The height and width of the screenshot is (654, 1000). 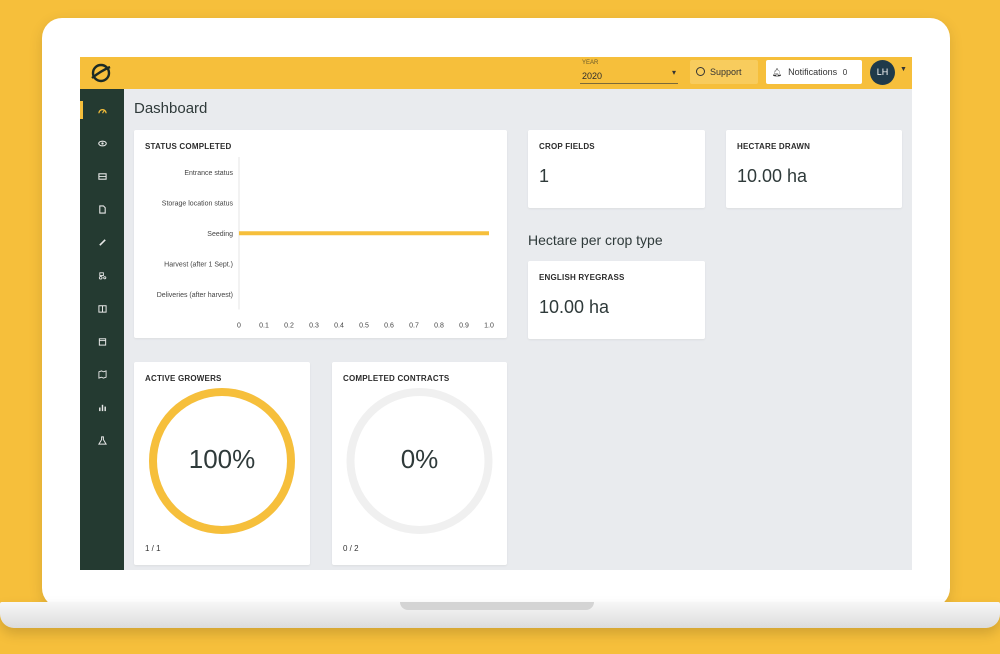 I want to click on notifications-count: 0, so click(x=845, y=72).